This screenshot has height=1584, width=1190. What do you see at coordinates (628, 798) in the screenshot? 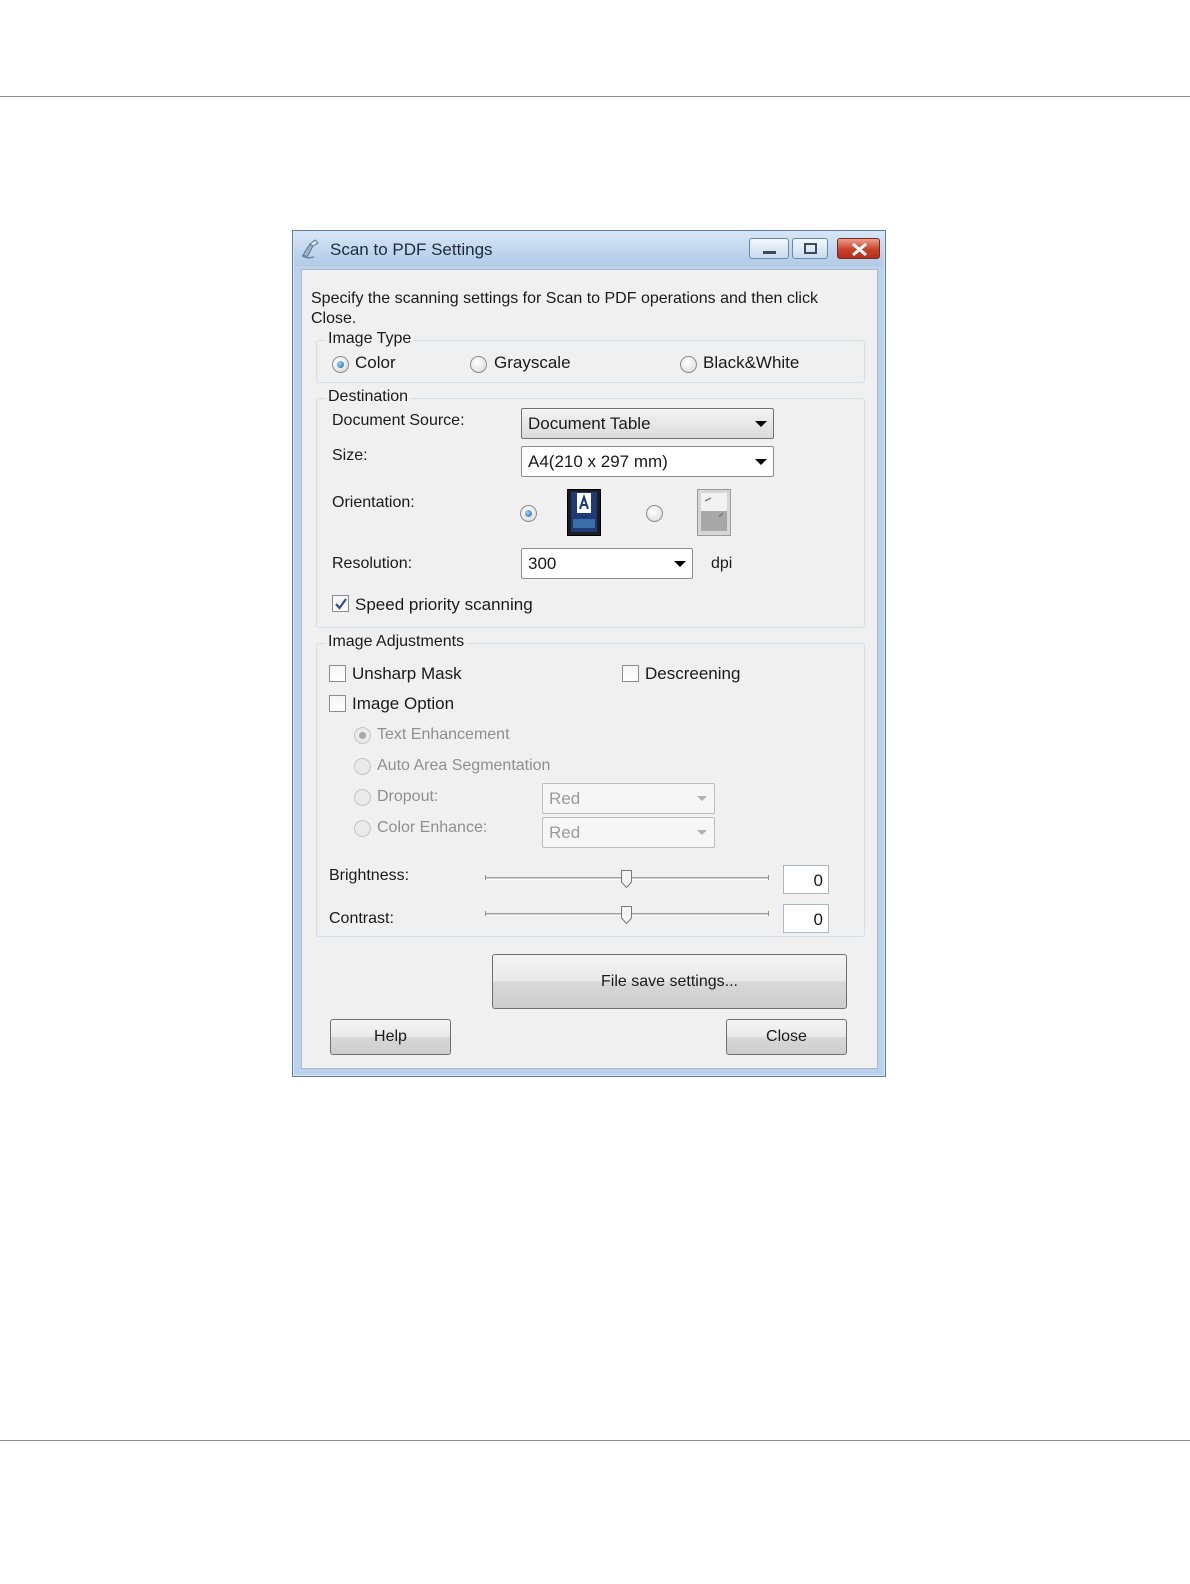
I see `dropout-select: Red` at bounding box center [628, 798].